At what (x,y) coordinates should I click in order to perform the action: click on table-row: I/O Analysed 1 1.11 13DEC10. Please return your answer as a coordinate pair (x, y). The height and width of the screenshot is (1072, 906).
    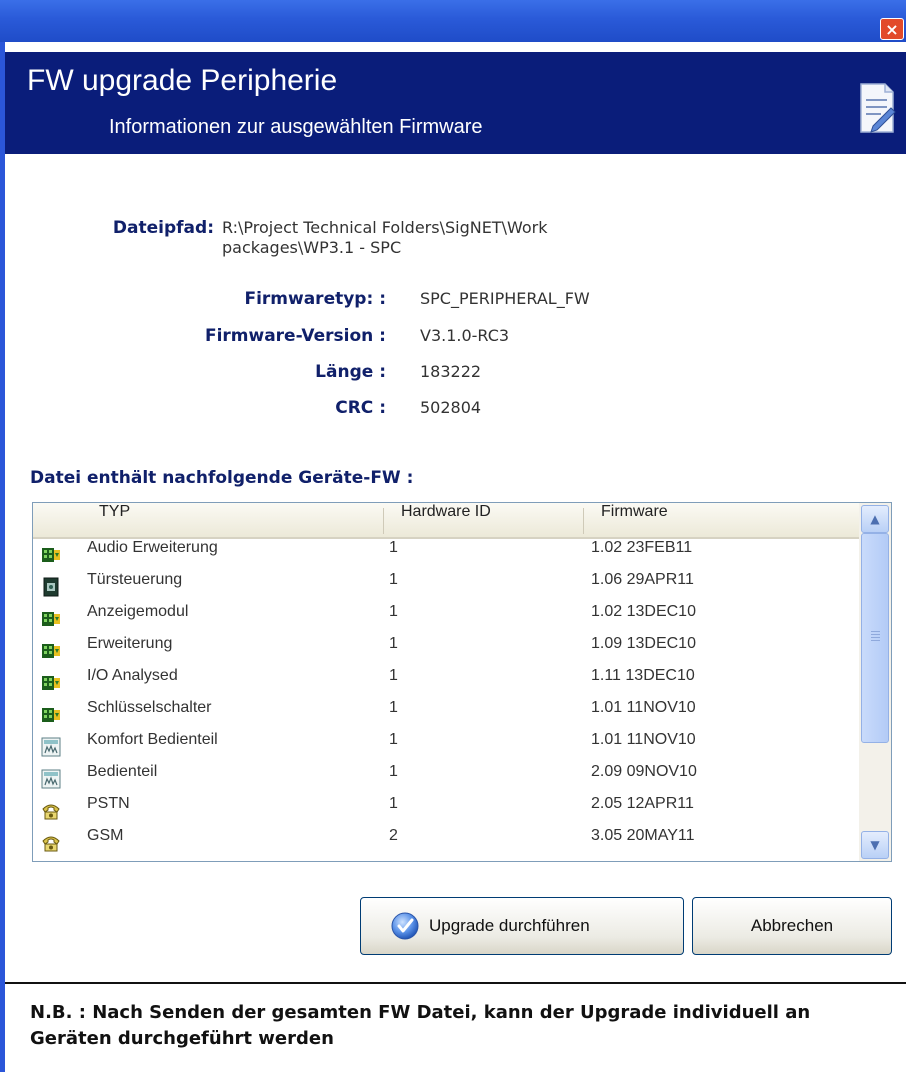
    Looking at the image, I should click on (446, 683).